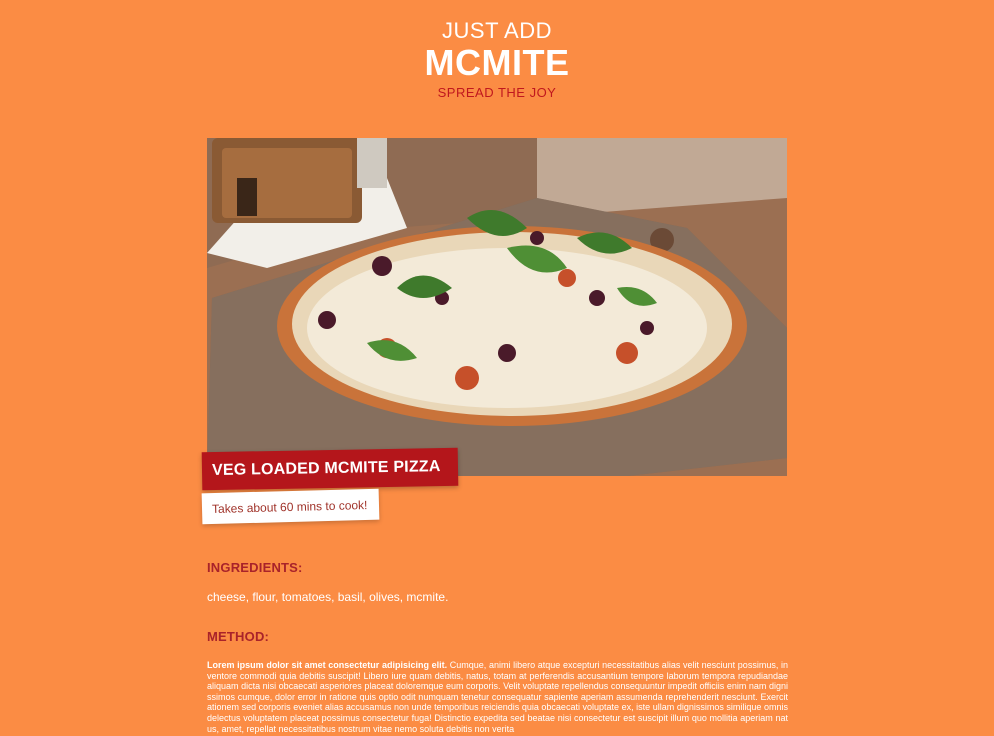  What do you see at coordinates (497, 30) in the screenshot?
I see `header-pre-title: JUST ADD` at bounding box center [497, 30].